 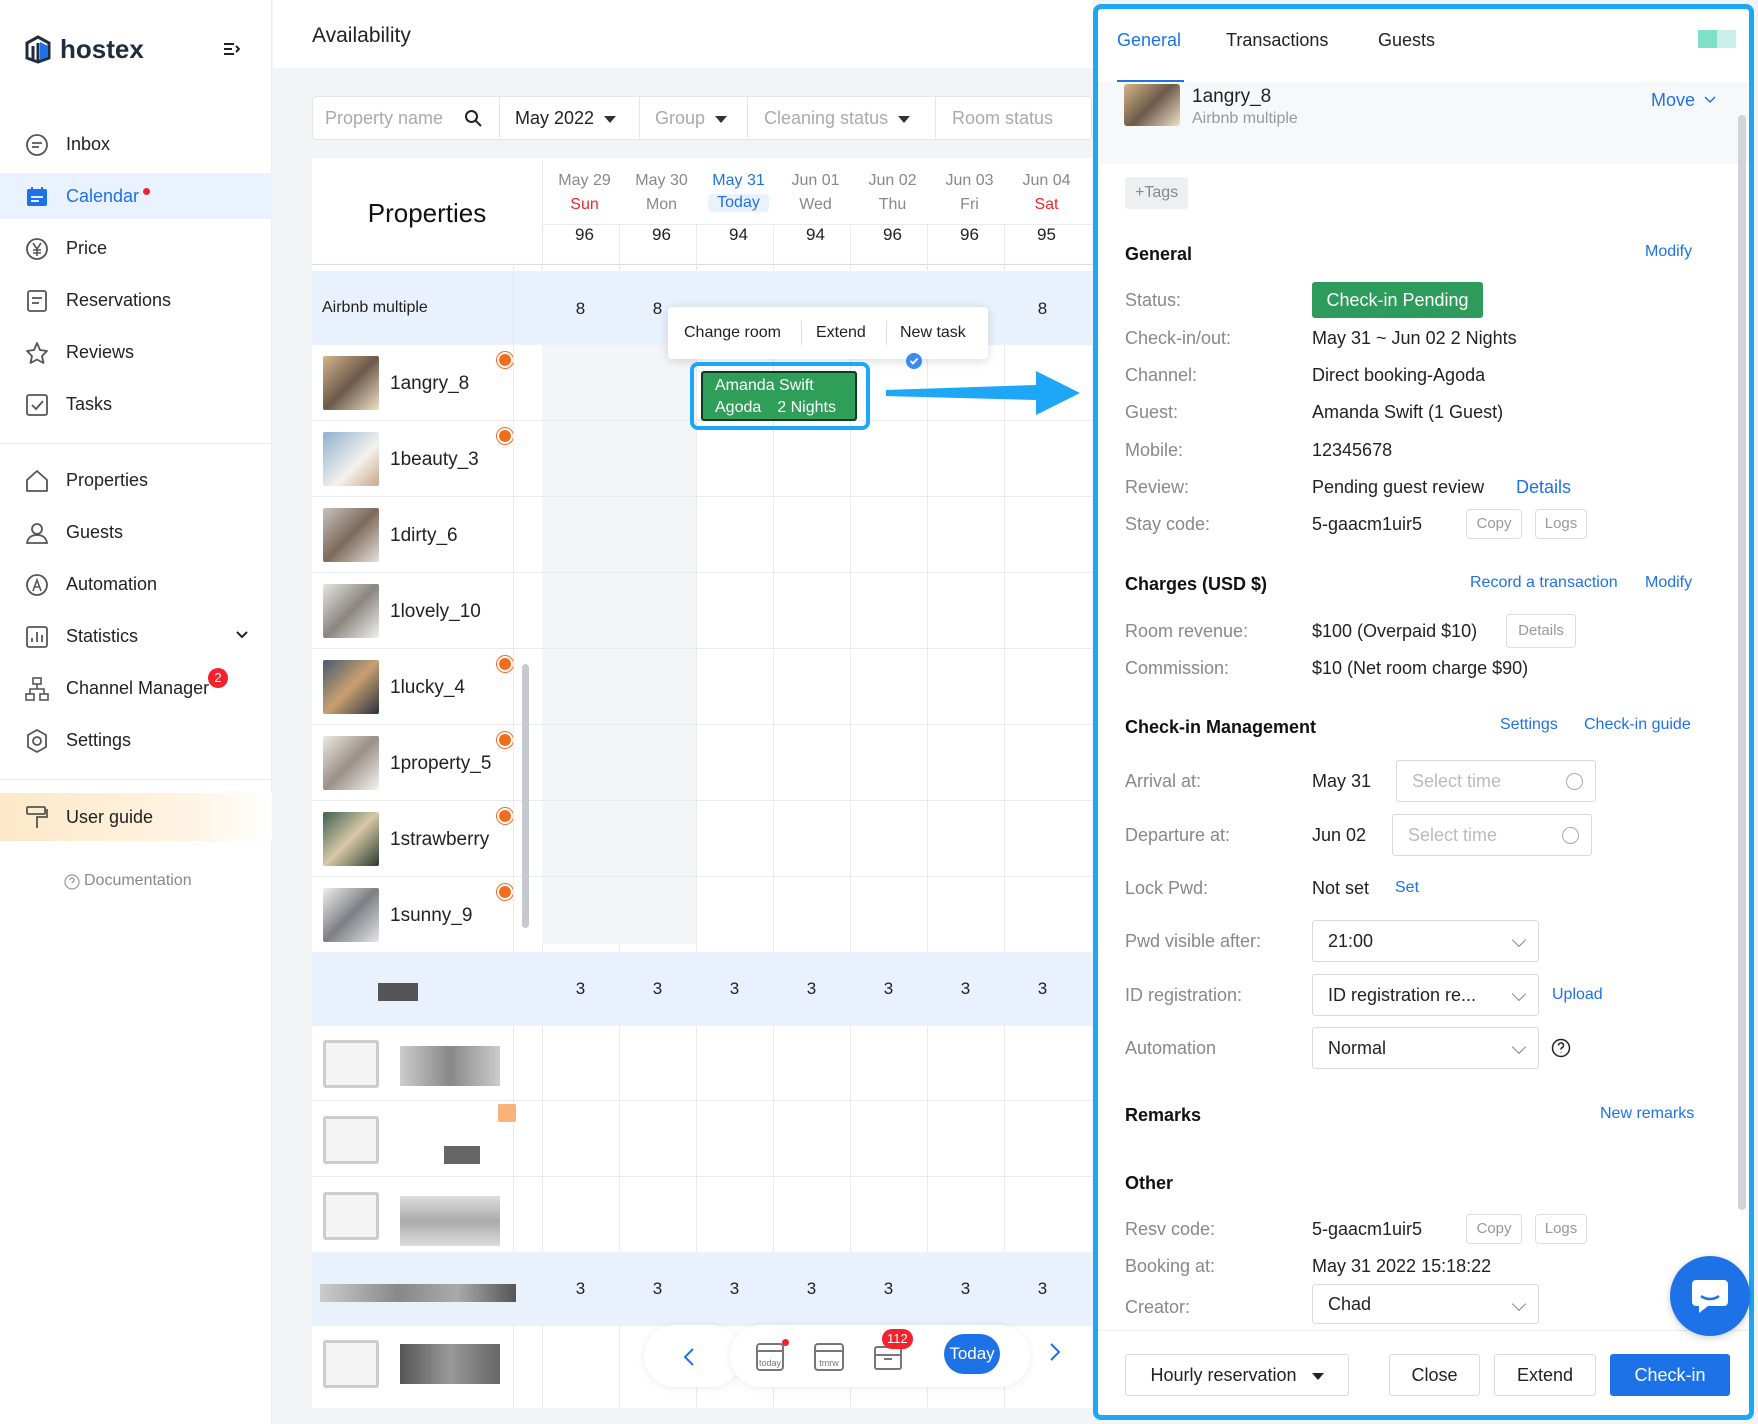 I want to click on chevron-left-icon, so click(x=689, y=1357).